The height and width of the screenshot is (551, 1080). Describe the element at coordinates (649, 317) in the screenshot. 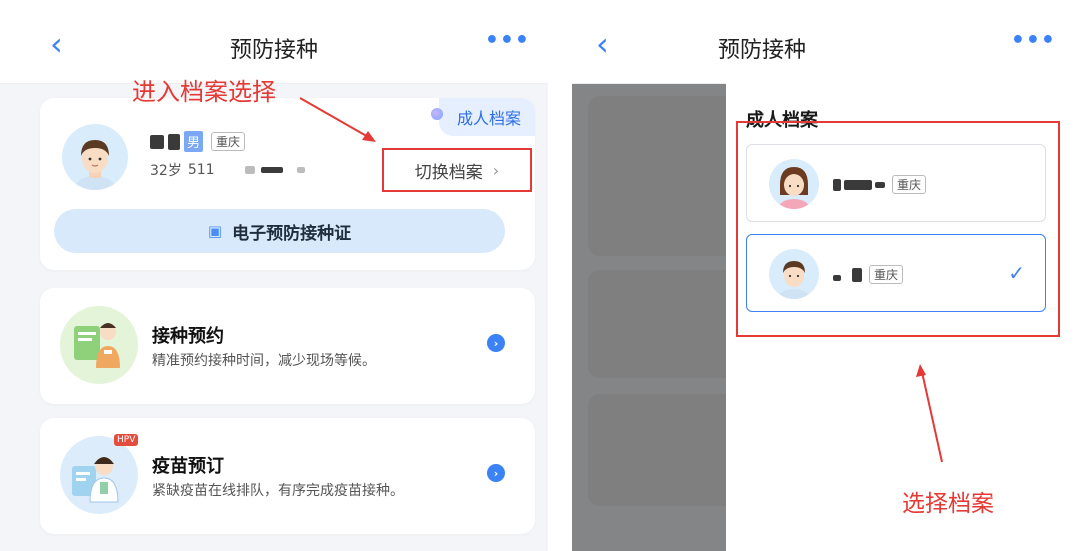

I see `overlay-mask` at that location.